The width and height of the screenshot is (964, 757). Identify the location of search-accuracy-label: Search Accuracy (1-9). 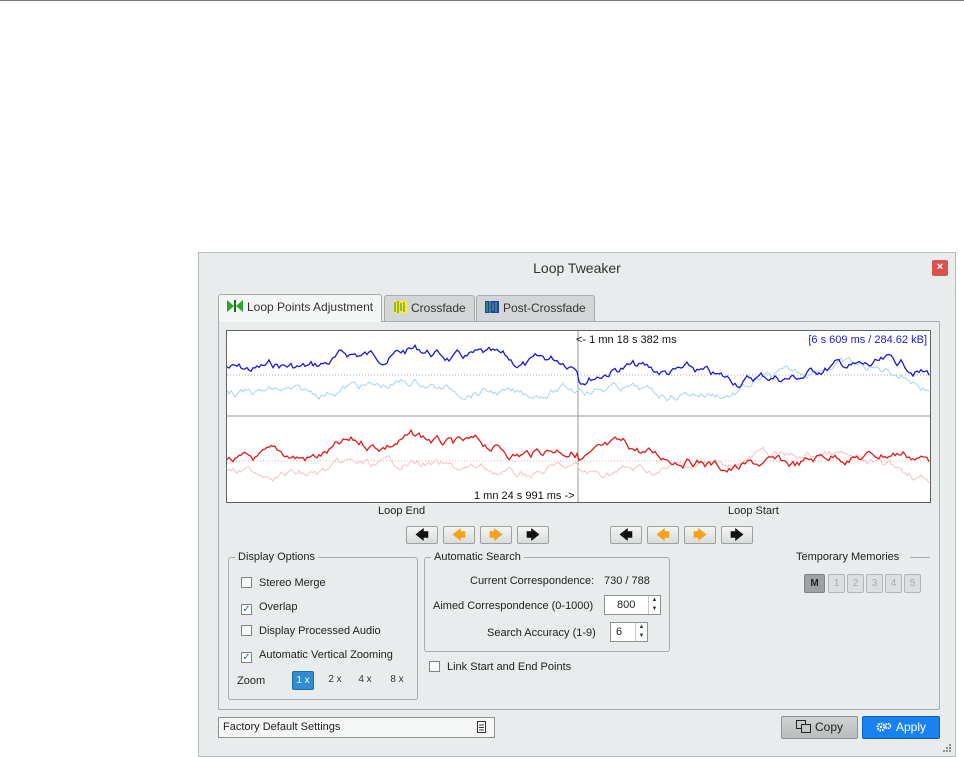
(541, 633).